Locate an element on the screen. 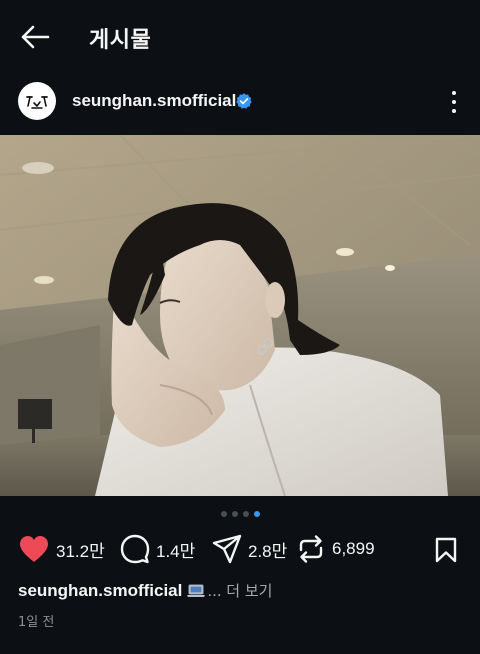 Image resolution: width=480 pixels, height=654 pixels. share-count: 2.8만 is located at coordinates (268, 551).